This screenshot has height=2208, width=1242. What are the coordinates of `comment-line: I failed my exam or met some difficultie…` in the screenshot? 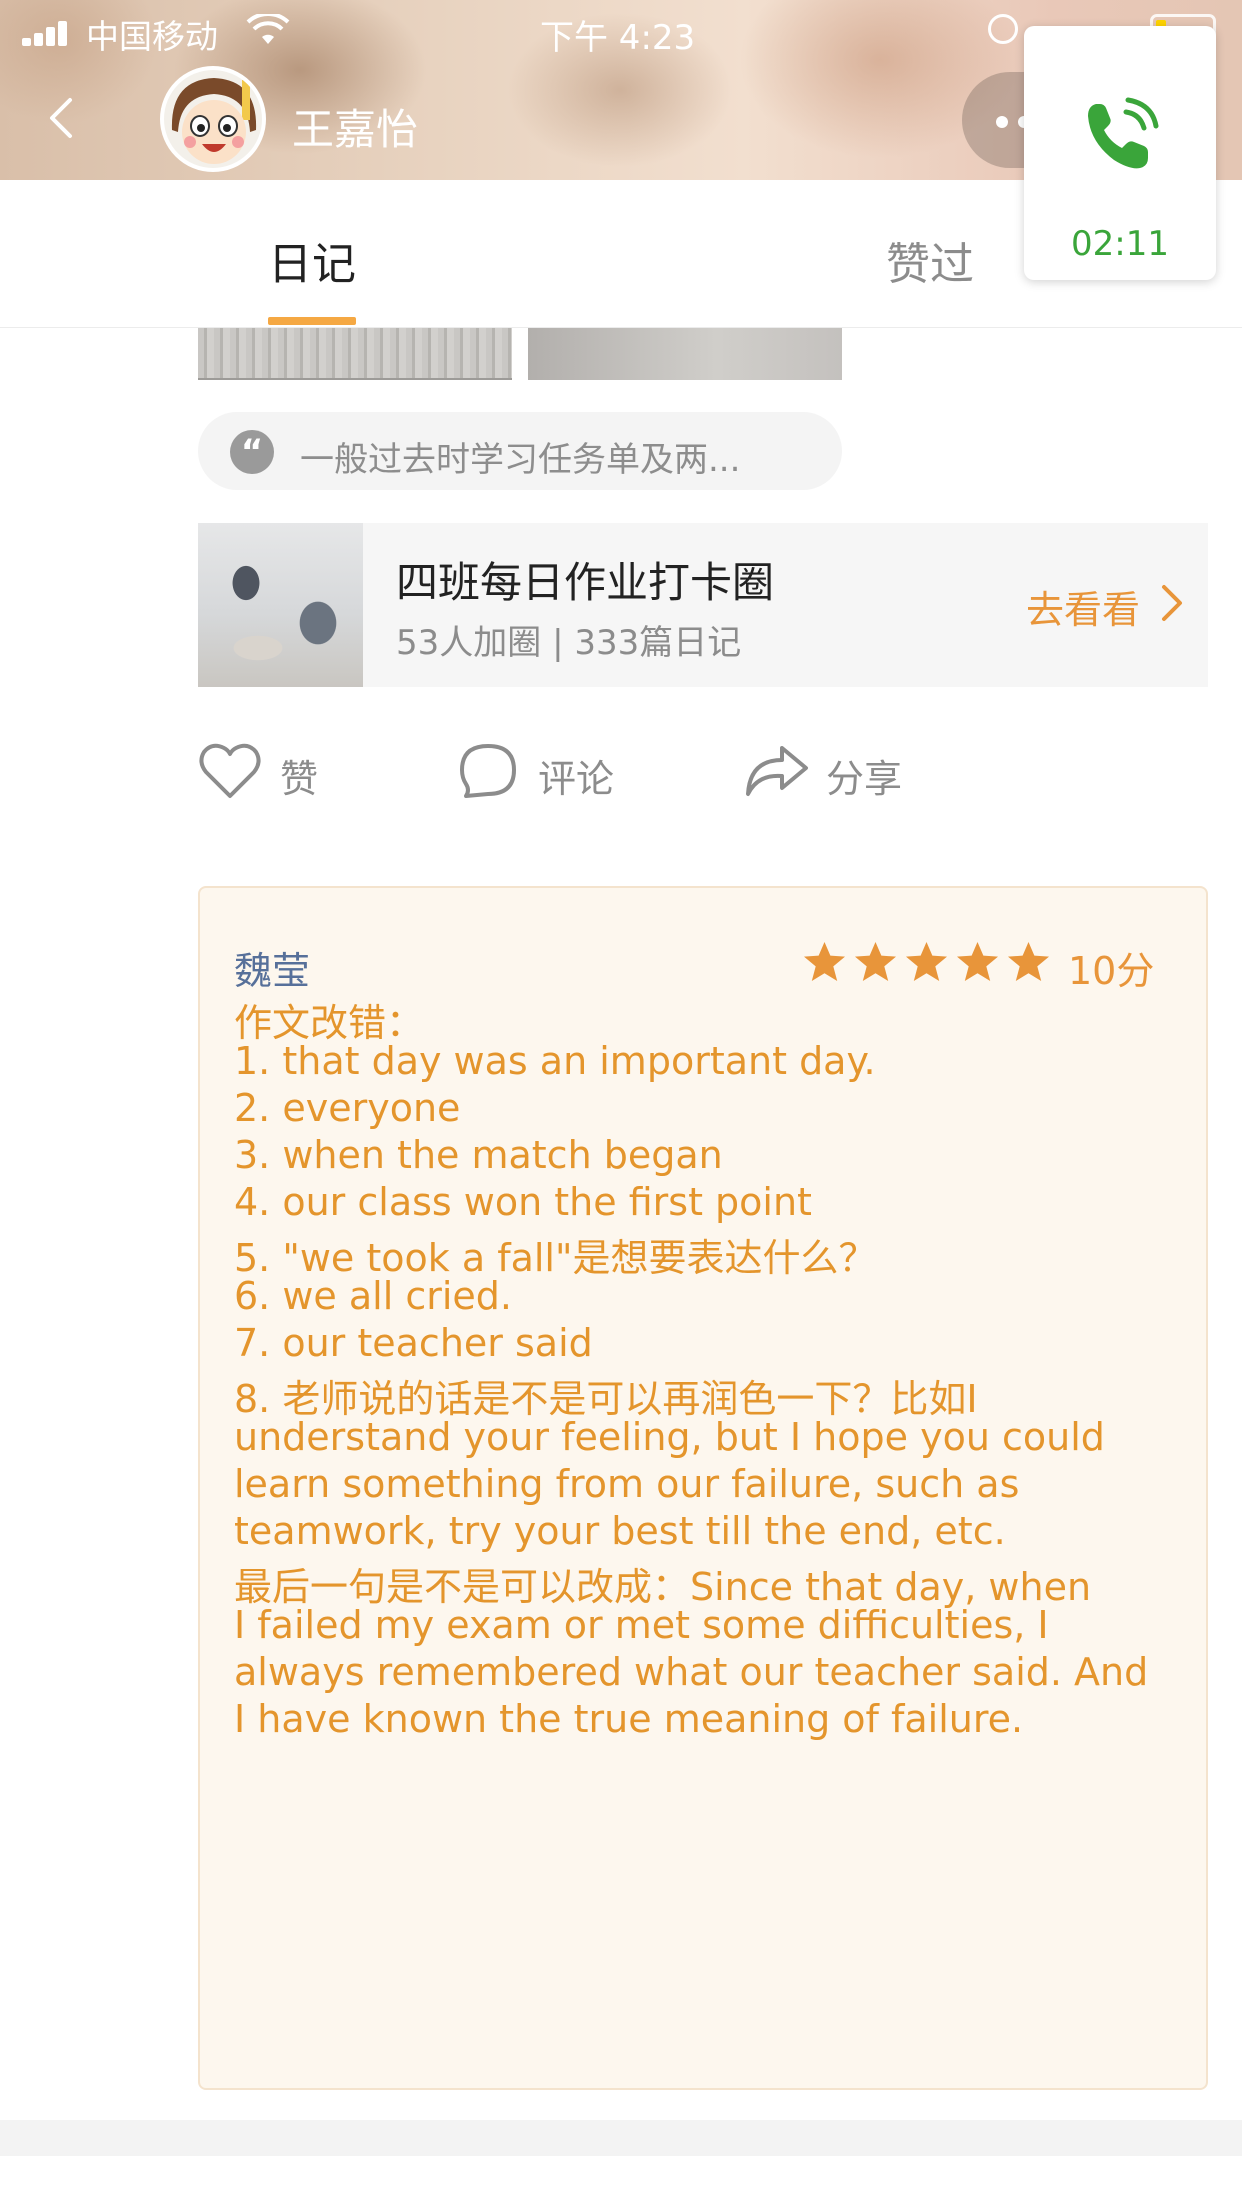 It's located at (641, 1625).